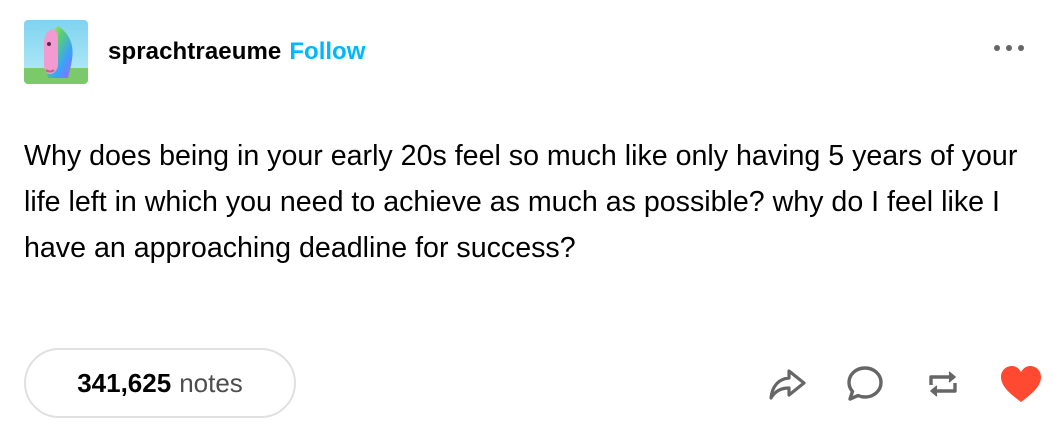  What do you see at coordinates (904, 384) in the screenshot?
I see `post-actions` at bounding box center [904, 384].